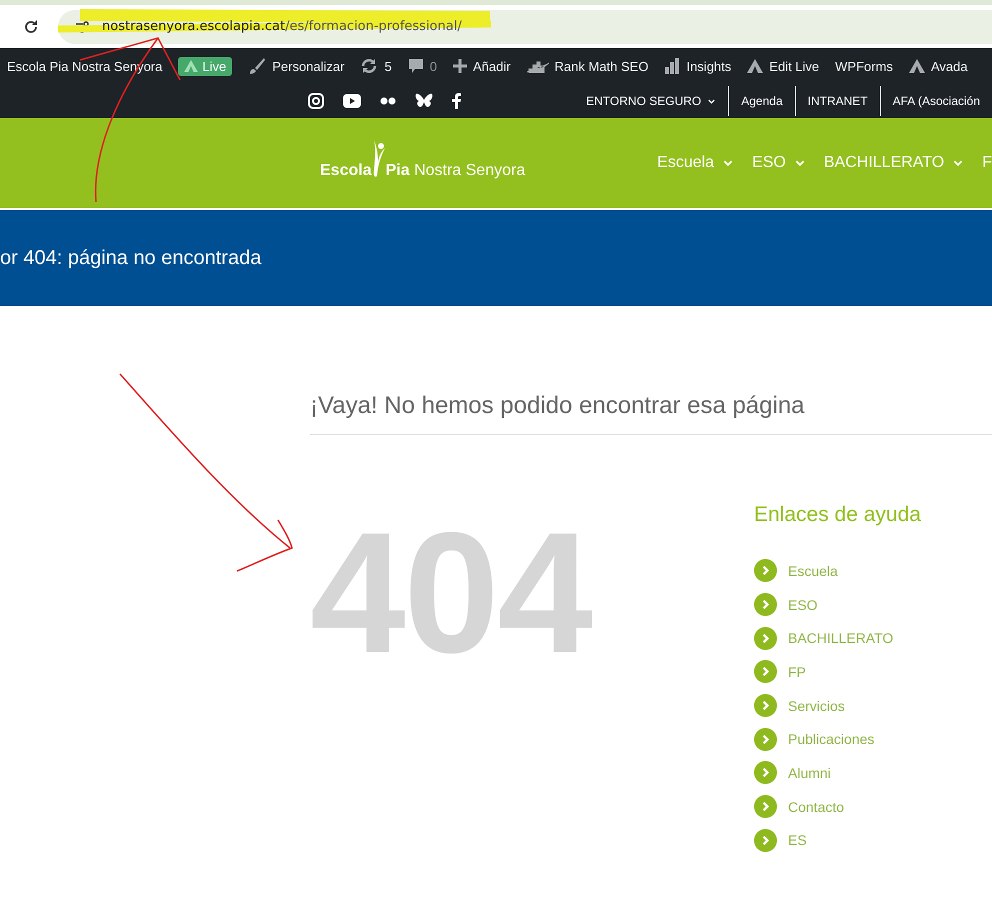  Describe the element at coordinates (481, 66) in the screenshot. I see `admin-bar-item: Añadir` at that location.